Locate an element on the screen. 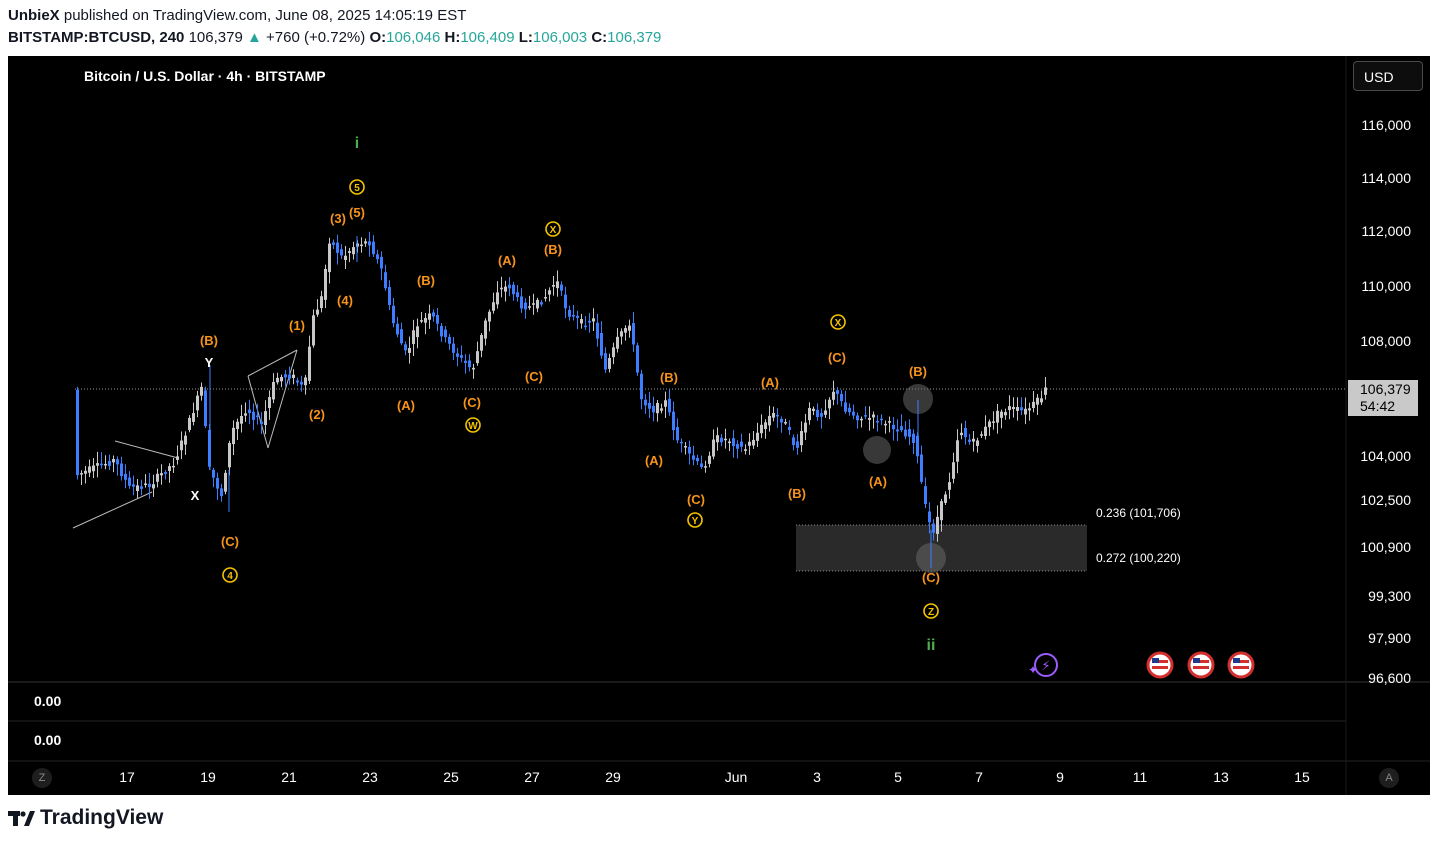 The width and height of the screenshot is (1438, 842). svg-text: X is located at coordinates (553, 230).